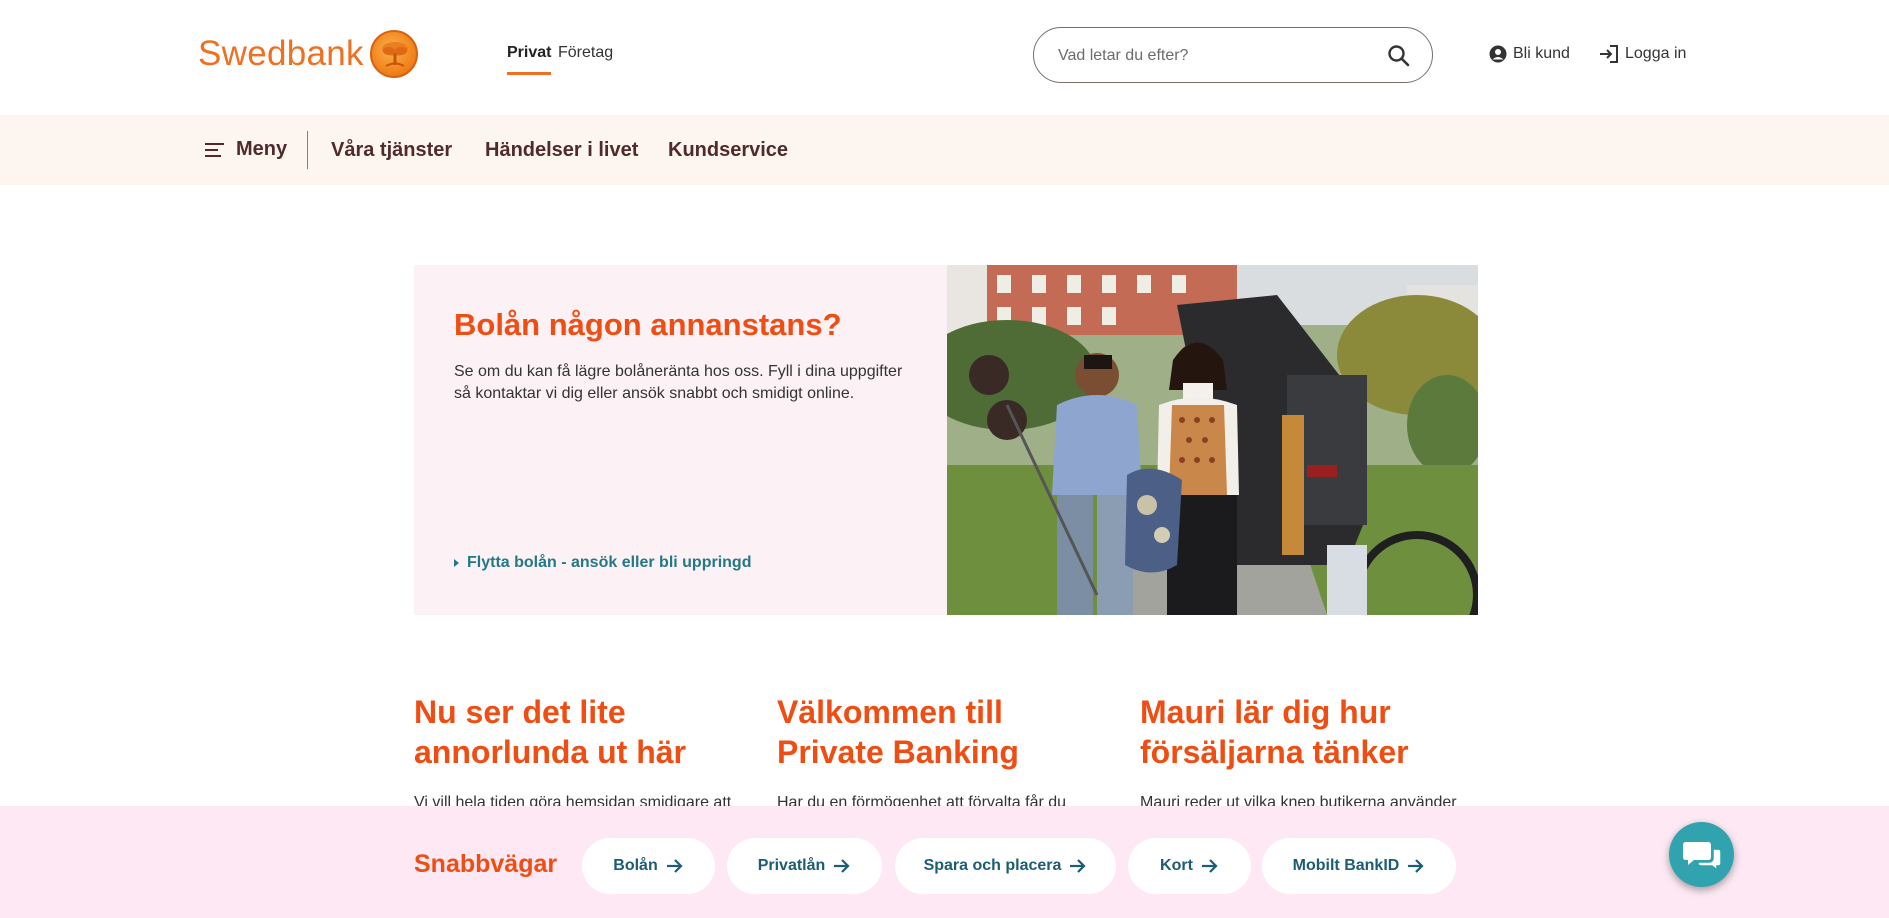  Describe the element at coordinates (992, 865) in the screenshot. I see `quick-link-label: Spara och placera` at that location.